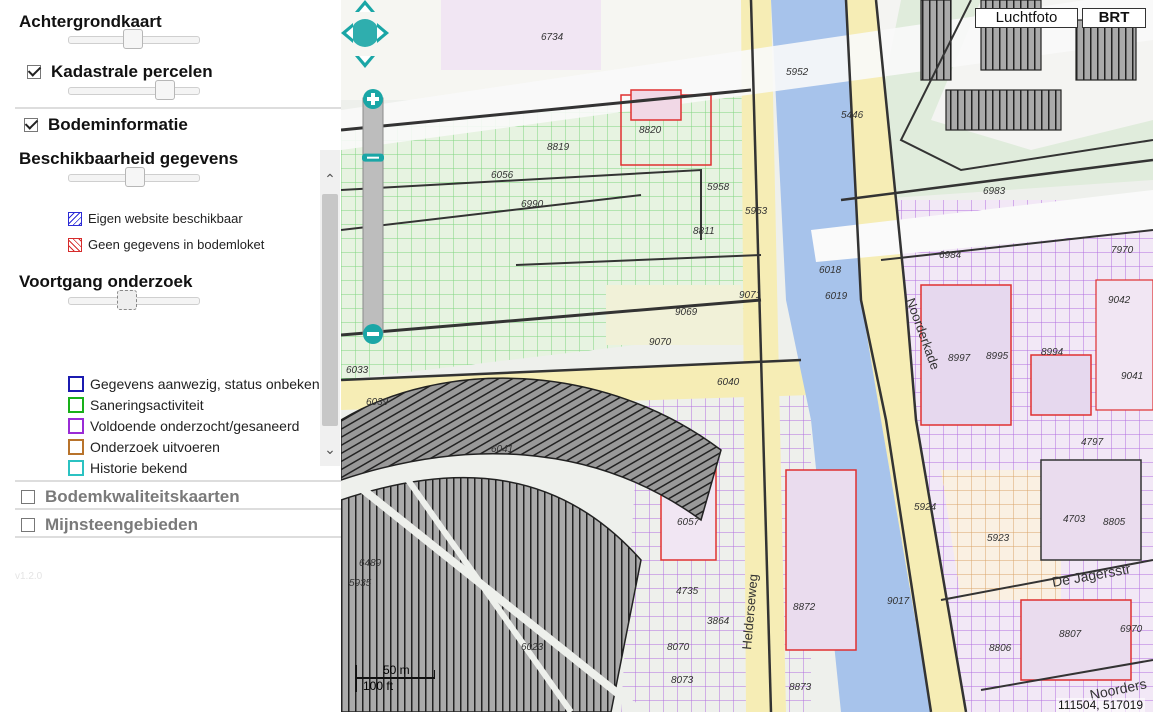 Image resolution: width=1153 pixels, height=712 pixels. What do you see at coordinates (205, 384) in the screenshot?
I see `legend-label: Gegevens aanwezig, status onbekend` at bounding box center [205, 384].